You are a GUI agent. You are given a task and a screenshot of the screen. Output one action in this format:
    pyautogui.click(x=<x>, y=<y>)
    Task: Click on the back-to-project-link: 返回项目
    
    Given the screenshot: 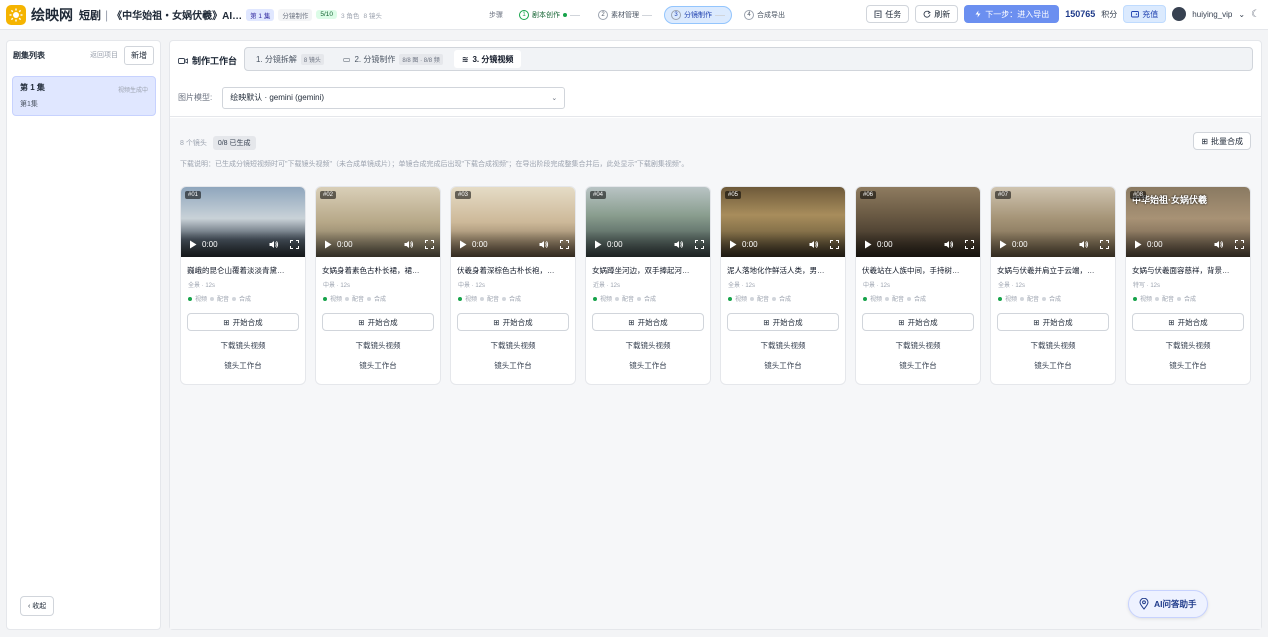 What is the action you would take?
    pyautogui.click(x=104, y=55)
    